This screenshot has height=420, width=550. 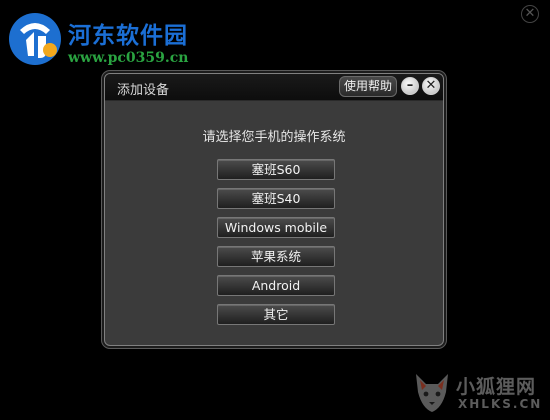 I want to click on os-option-other: 其它, so click(x=276, y=314).